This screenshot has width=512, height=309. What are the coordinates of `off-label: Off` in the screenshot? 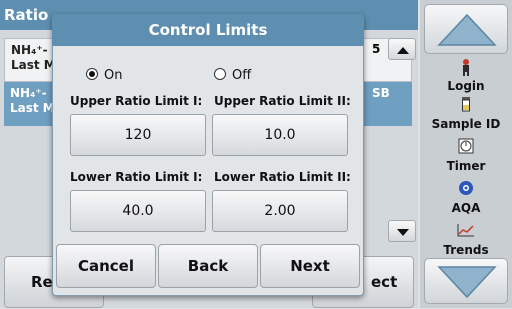 It's located at (242, 75).